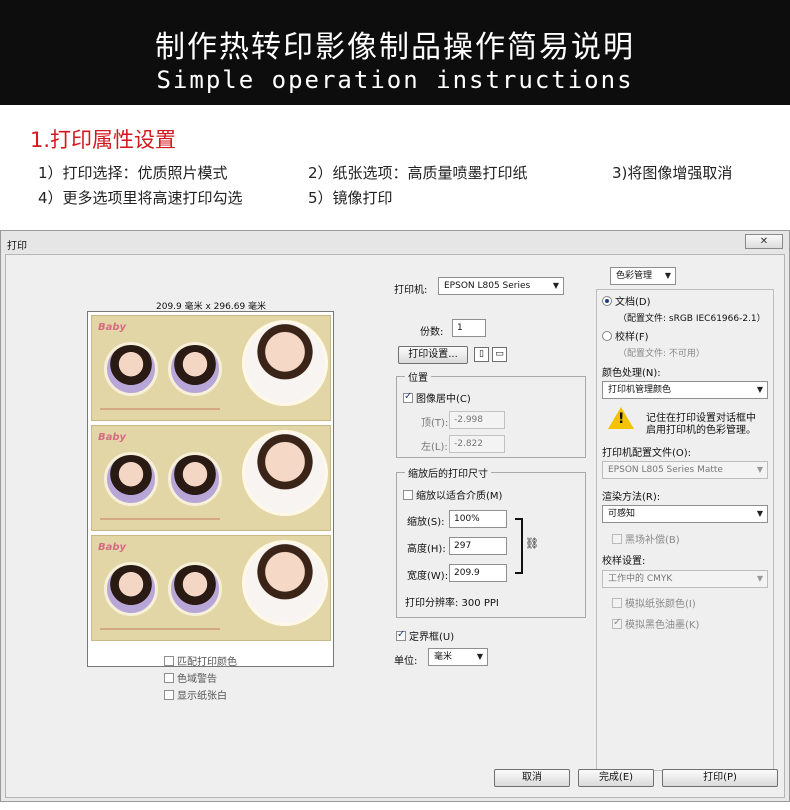 The height and width of the screenshot is (810, 790). What do you see at coordinates (477, 420) in the screenshot?
I see `top-input: -2.998` at bounding box center [477, 420].